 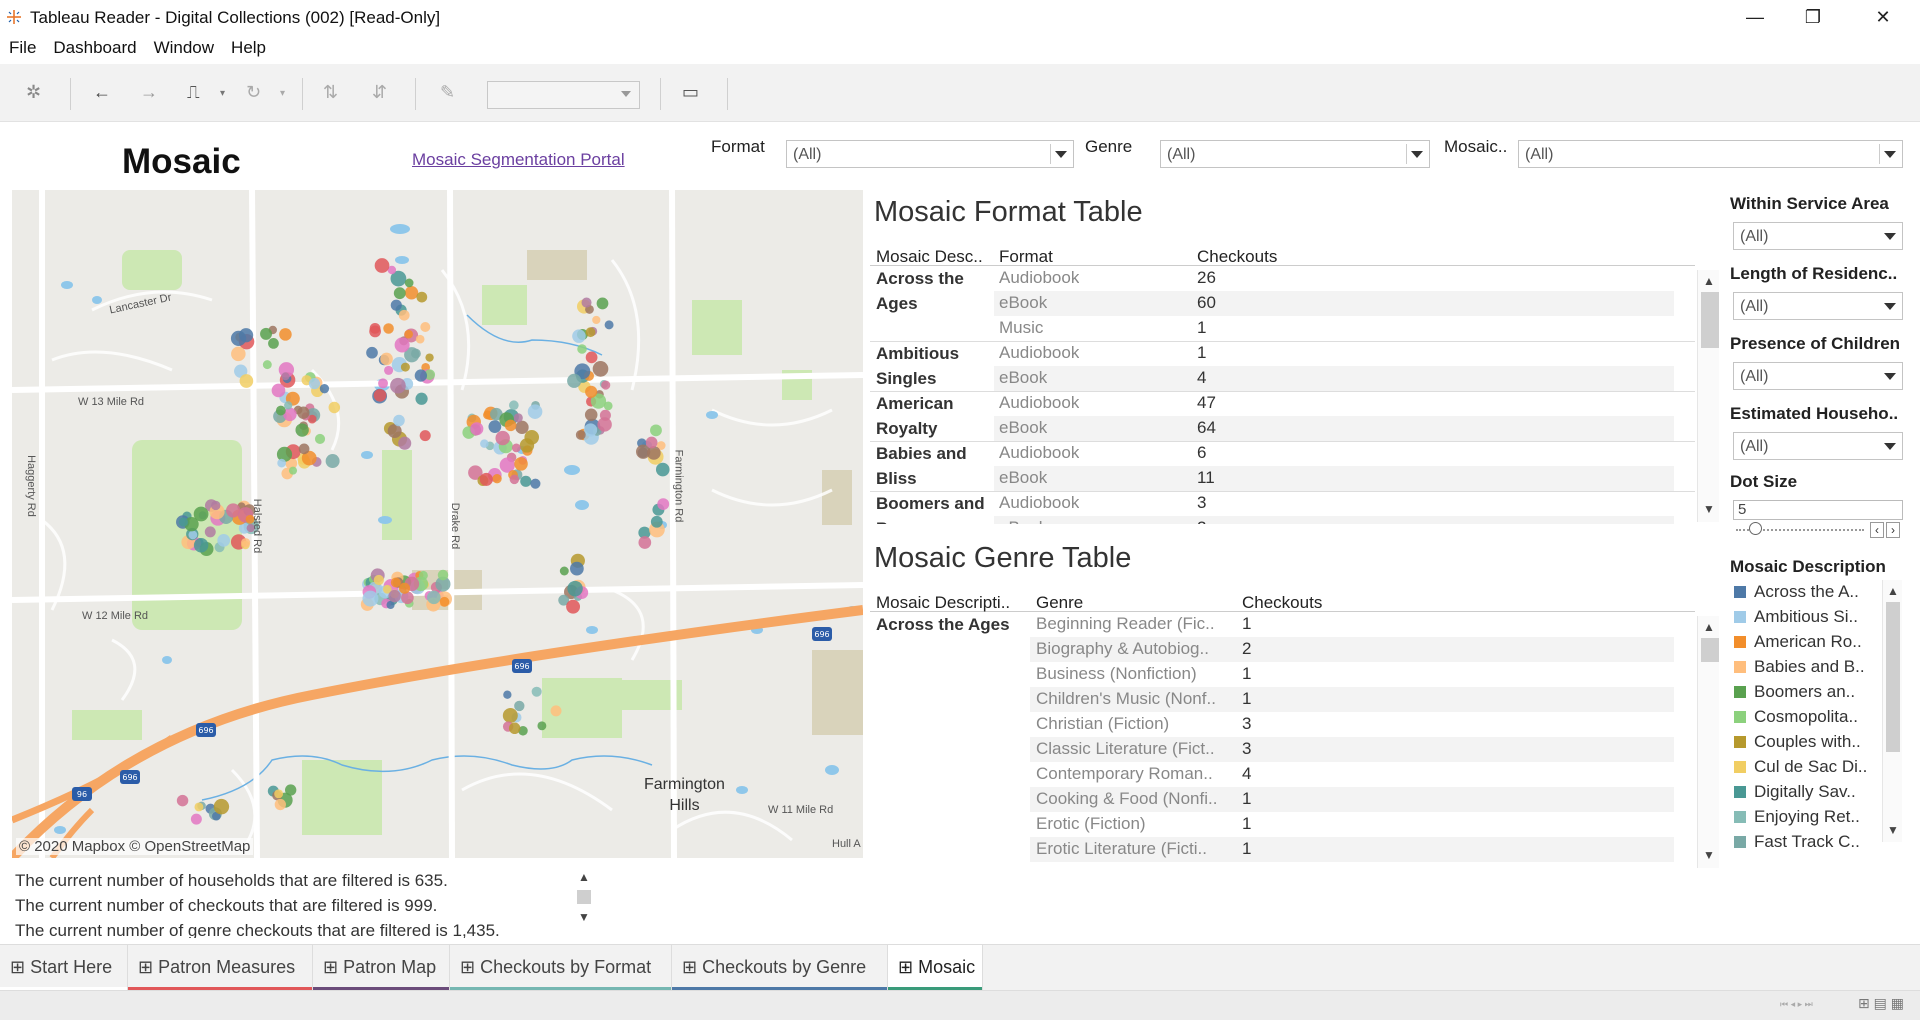 What do you see at coordinates (1334, 503) in the screenshot?
I see `table-row: Audiobook 3` at bounding box center [1334, 503].